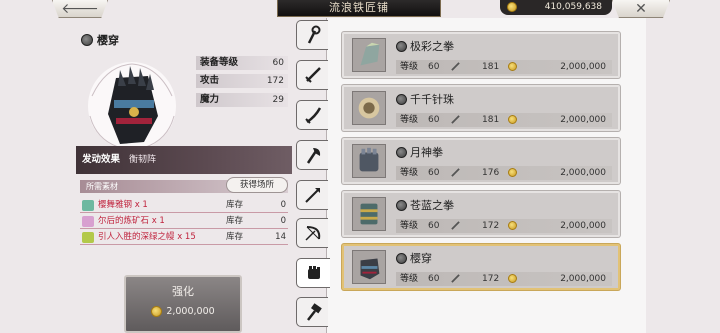  I want to click on hammer-icon, so click(314, 312).